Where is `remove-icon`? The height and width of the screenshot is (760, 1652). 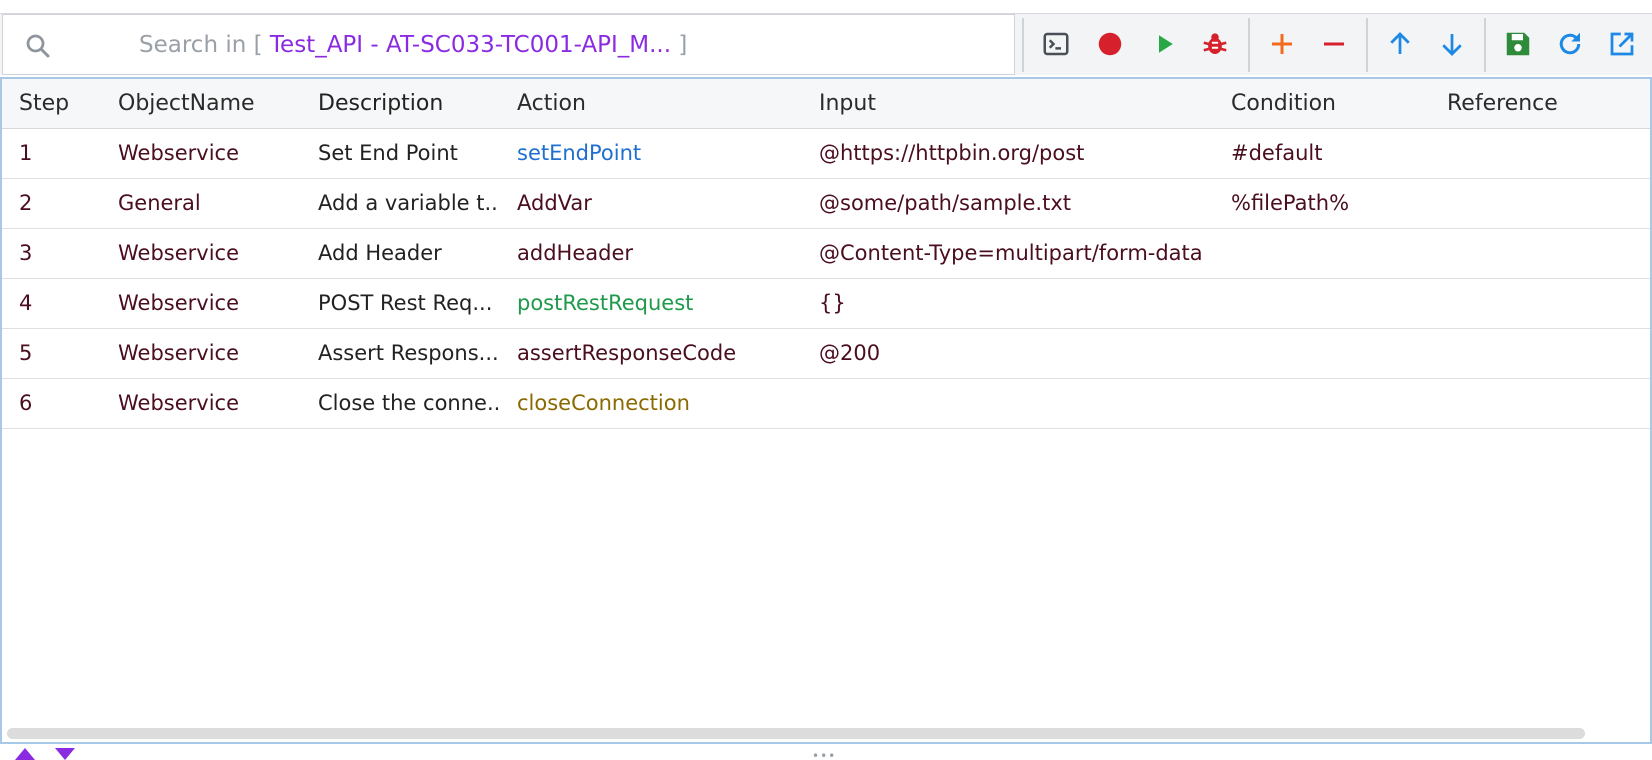
remove-icon is located at coordinates (1334, 44).